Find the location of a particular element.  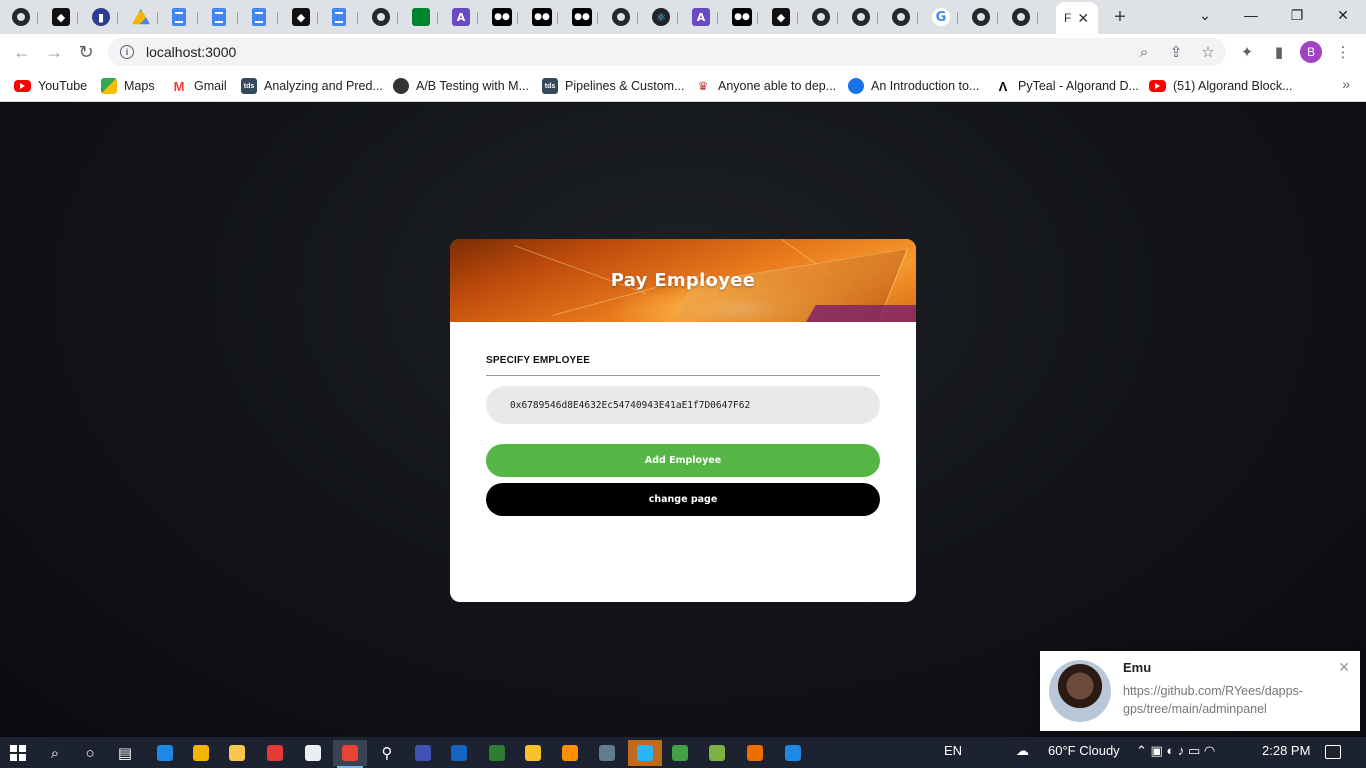

active-tab: F ✕ is located at coordinates (1077, 18).